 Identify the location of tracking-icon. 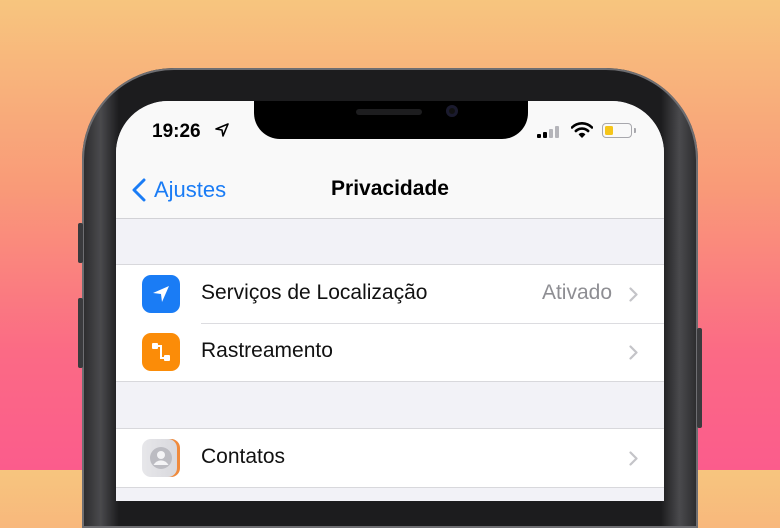
(161, 352).